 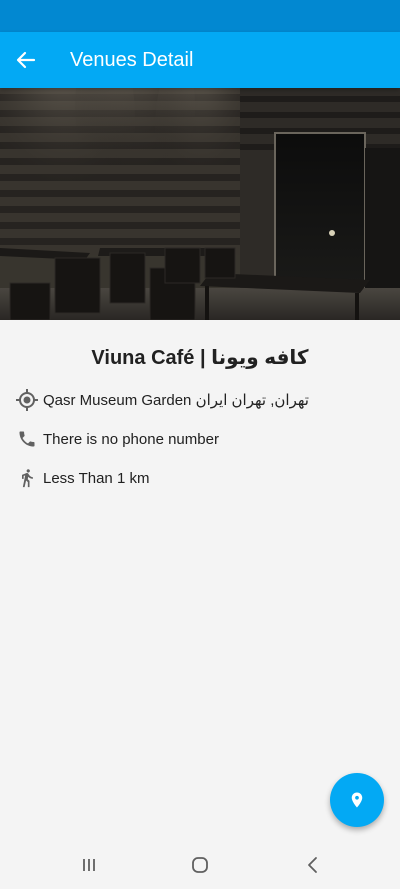 I want to click on arrow-back-icon, so click(x=26, y=60).